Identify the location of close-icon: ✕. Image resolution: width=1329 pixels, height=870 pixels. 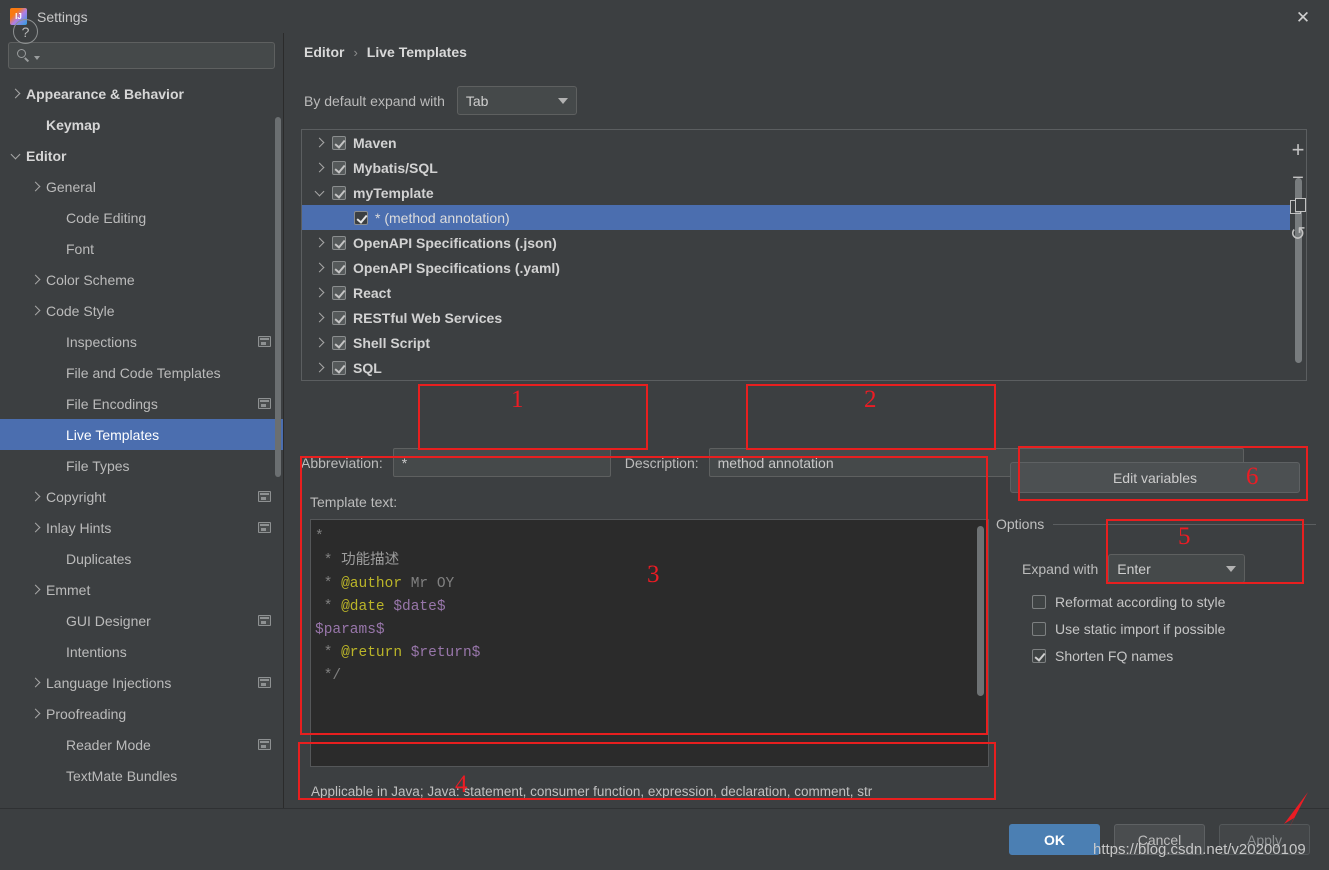
(1303, 17).